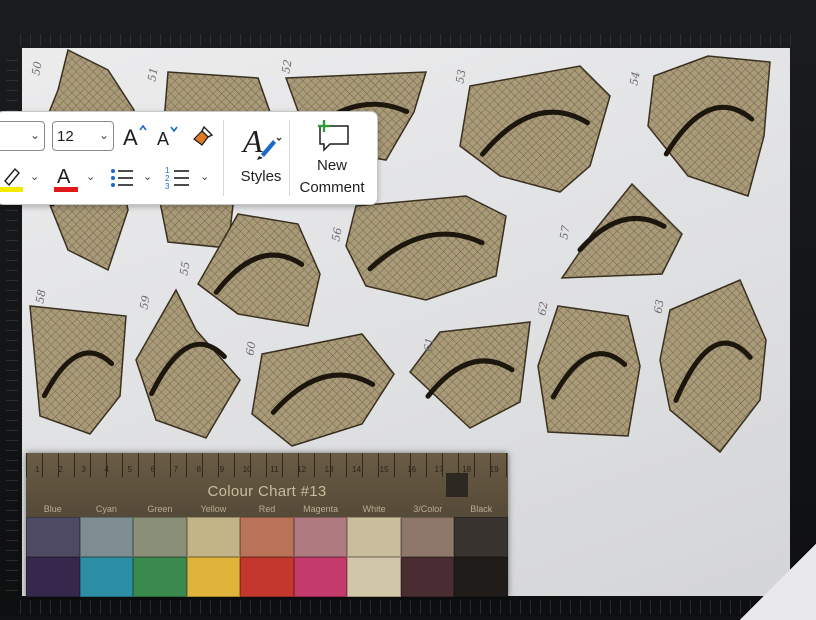 The width and height of the screenshot is (816, 620). Describe the element at coordinates (204, 176) in the screenshot. I see `numbering-dropdown-chevron-icon: ⌄` at that location.